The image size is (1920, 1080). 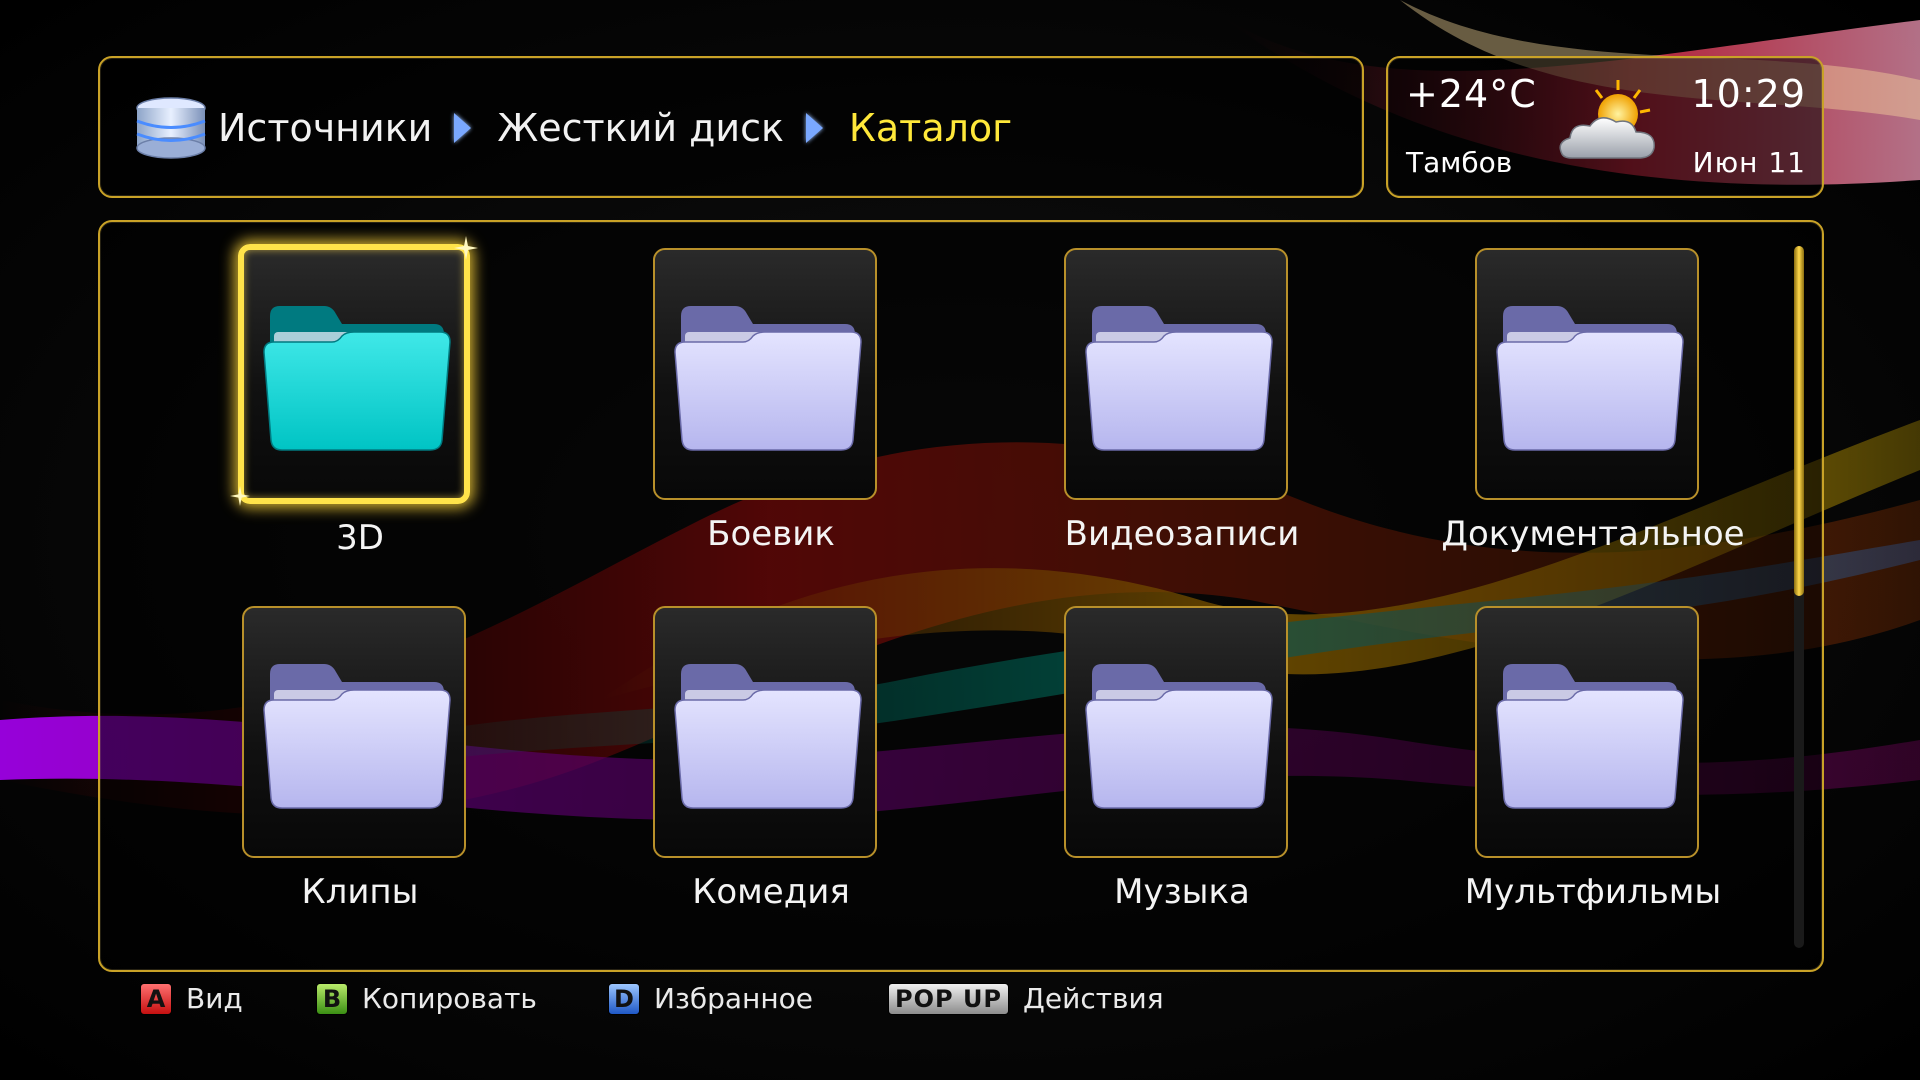 What do you see at coordinates (171, 128) in the screenshot?
I see `database-icon` at bounding box center [171, 128].